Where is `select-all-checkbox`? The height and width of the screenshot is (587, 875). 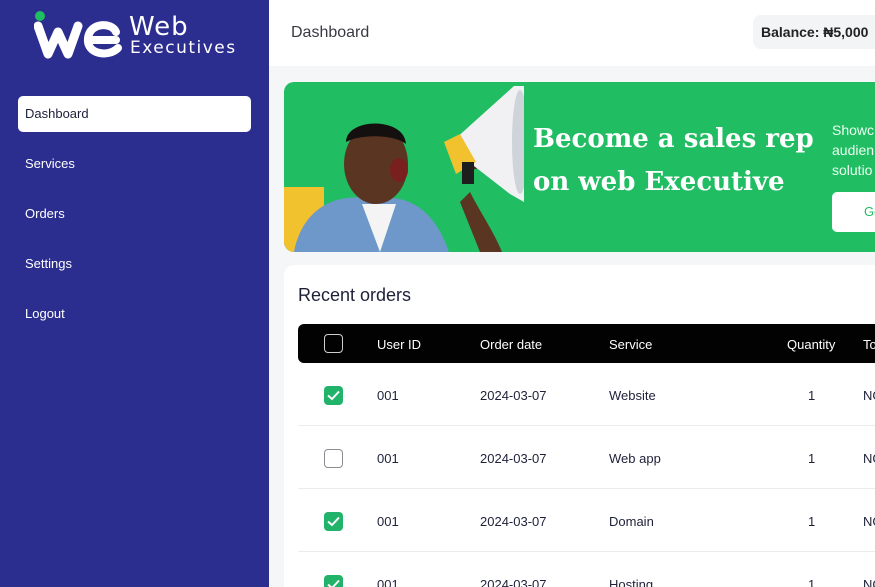
select-all-checkbox is located at coordinates (333, 343).